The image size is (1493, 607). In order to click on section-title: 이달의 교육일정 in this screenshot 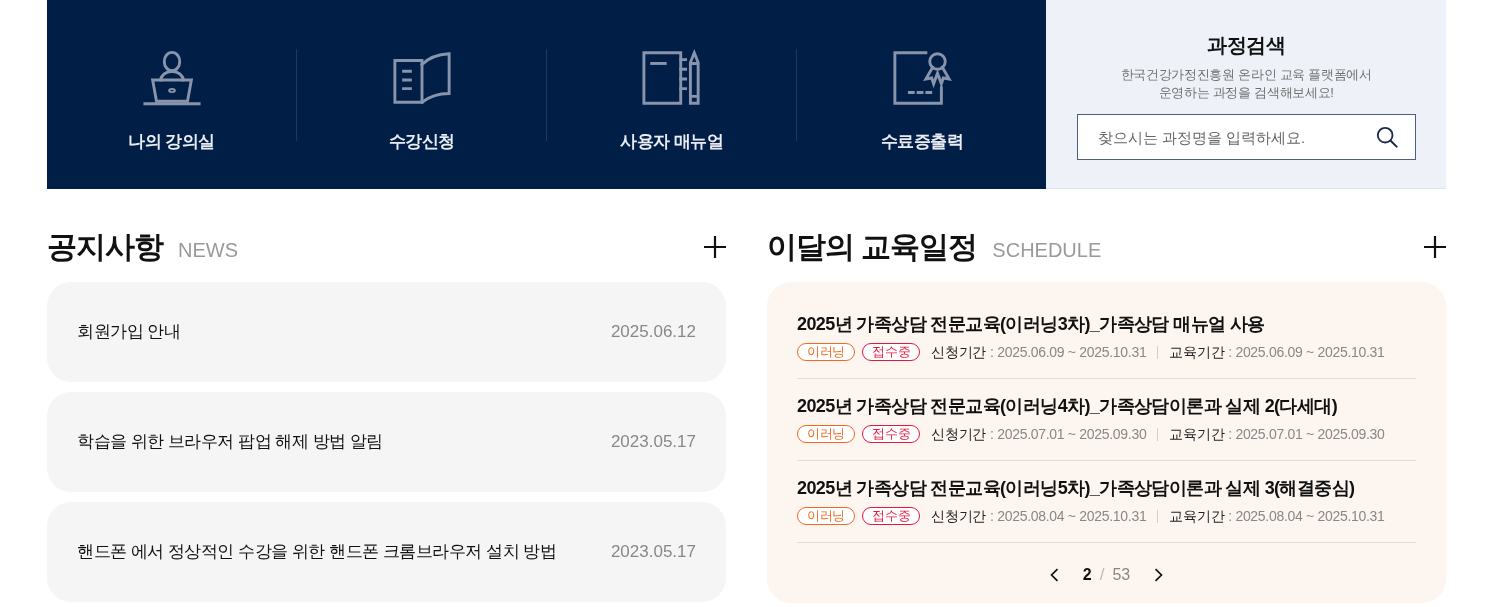, I will do `click(872, 247)`.